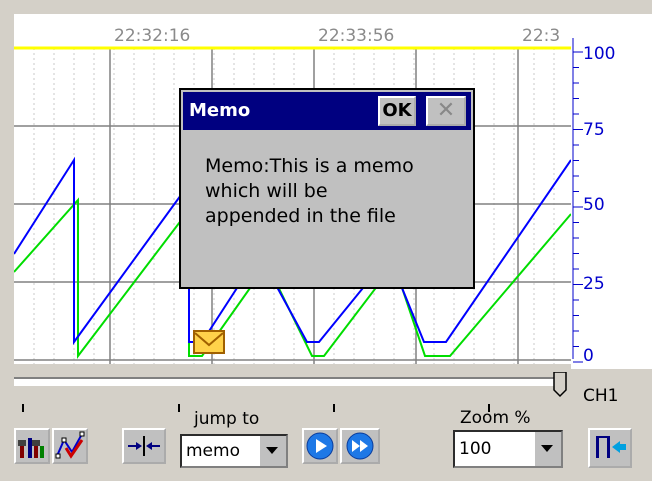 The height and width of the screenshot is (481, 652). Describe the element at coordinates (397, 111) in the screenshot. I see `ok-button: OK` at that location.